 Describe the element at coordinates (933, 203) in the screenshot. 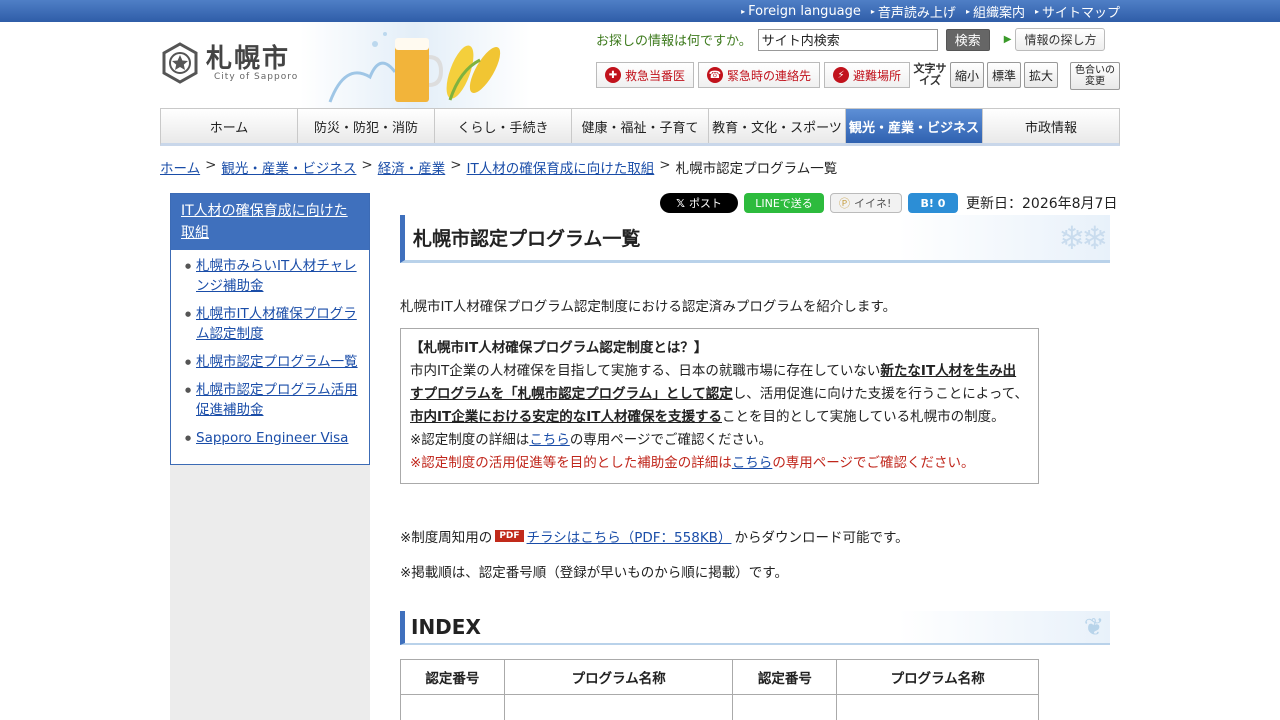

I see `hatena-bookmark-button: B! 0` at that location.